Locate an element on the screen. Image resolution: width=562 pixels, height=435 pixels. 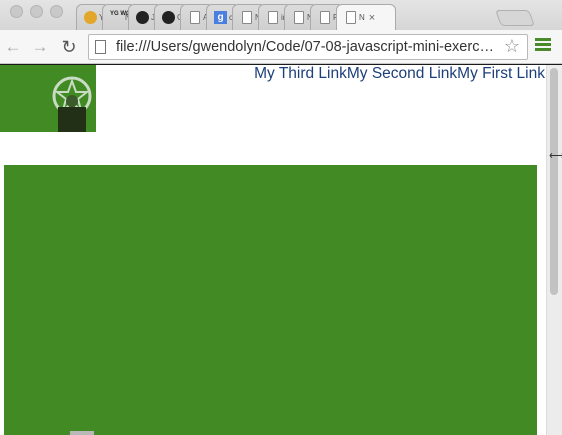
nav-link-third: My Third Link is located at coordinates (300, 73).